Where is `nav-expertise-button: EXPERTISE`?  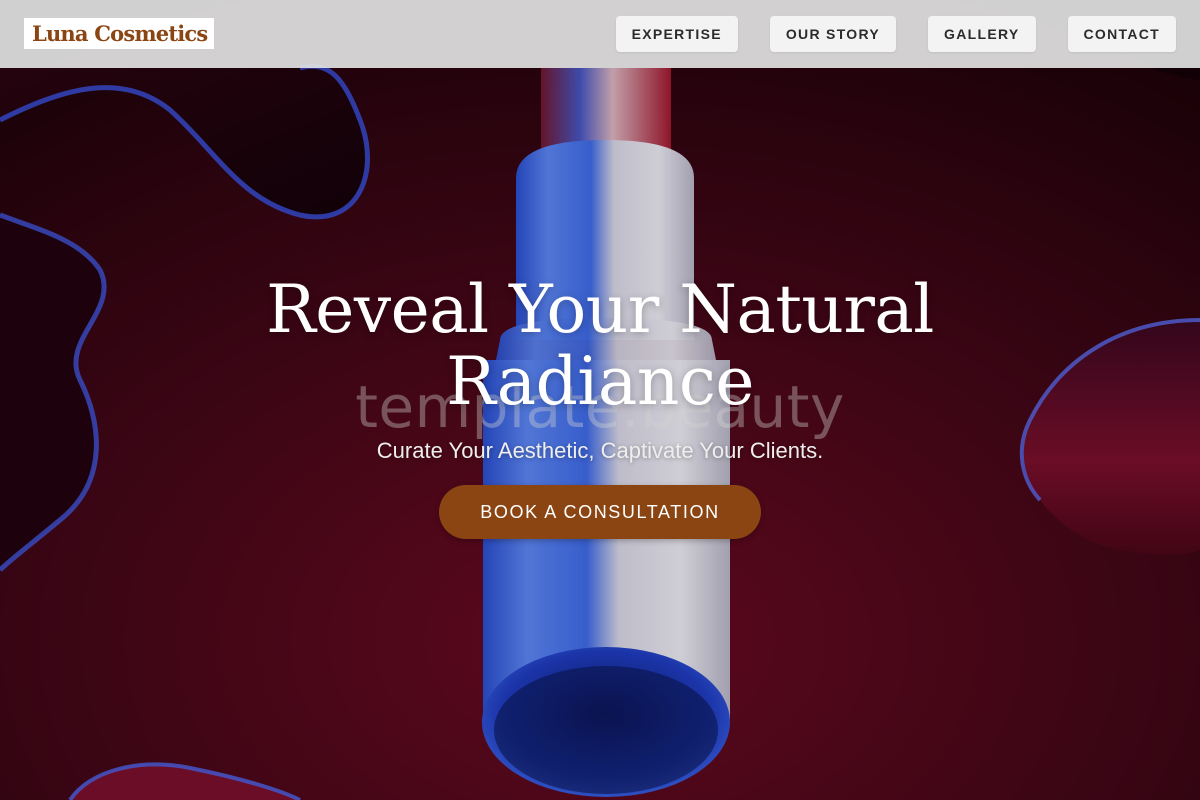 nav-expertise-button: EXPERTISE is located at coordinates (676, 34).